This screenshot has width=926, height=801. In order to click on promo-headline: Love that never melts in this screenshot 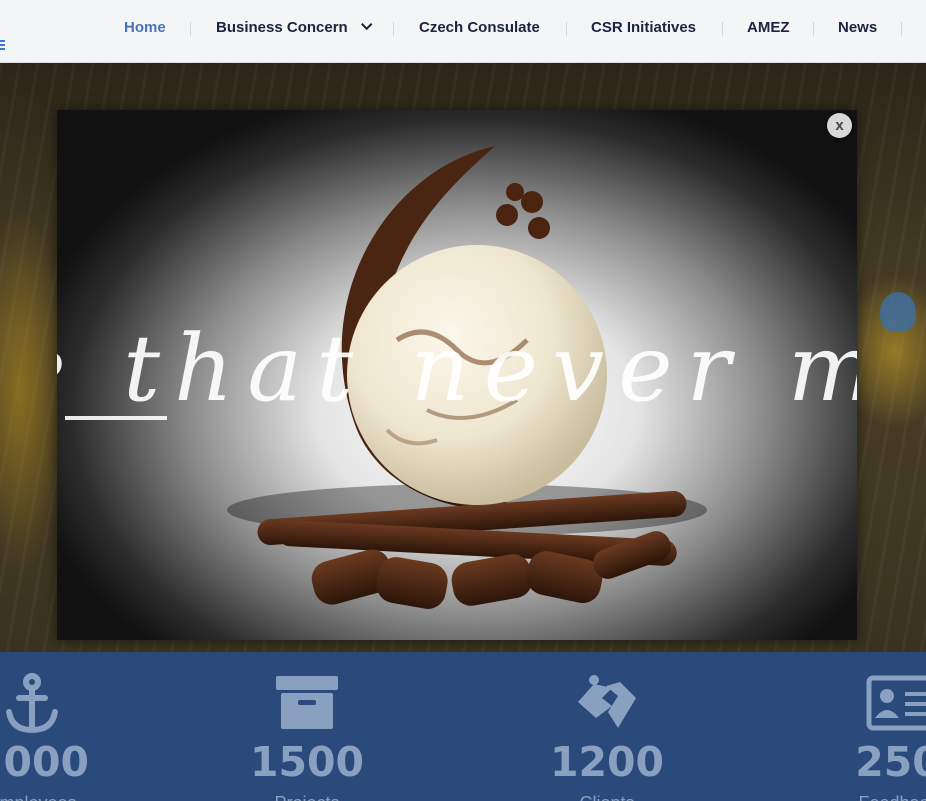, I will do `click(457, 368)`.